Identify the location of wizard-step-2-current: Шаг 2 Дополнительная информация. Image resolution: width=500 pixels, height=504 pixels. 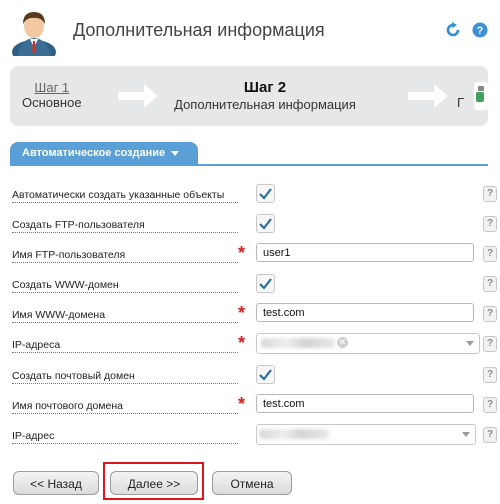
(265, 95).